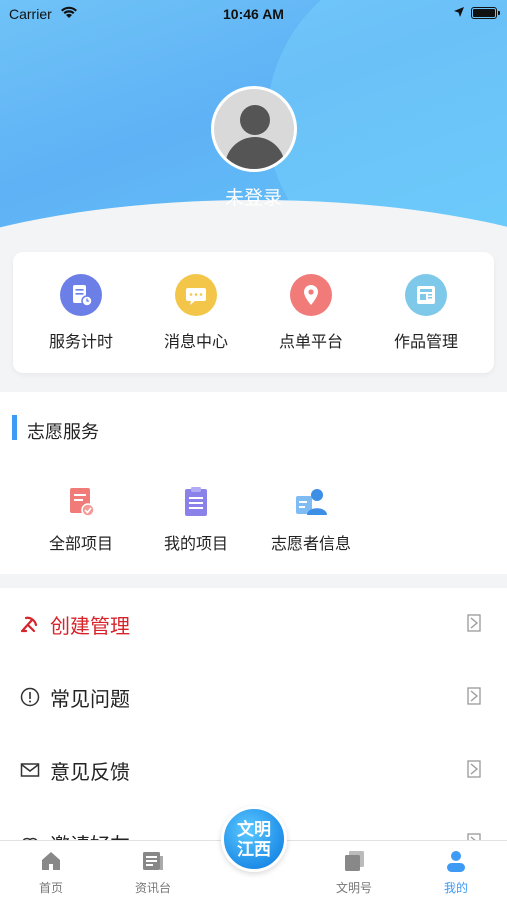  I want to click on person-icon, so click(456, 861).